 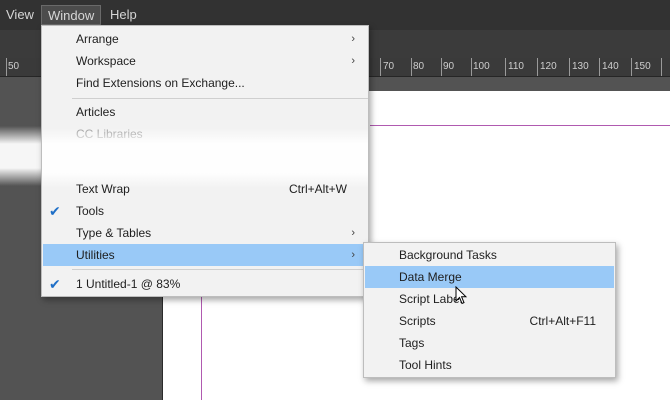 I want to click on menu-help: Help, so click(x=123, y=15).